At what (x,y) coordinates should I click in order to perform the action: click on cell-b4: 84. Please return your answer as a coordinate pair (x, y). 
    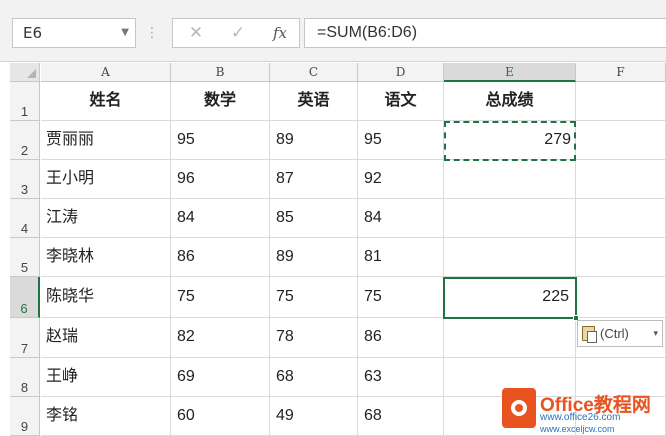
    Looking at the image, I should click on (220, 218).